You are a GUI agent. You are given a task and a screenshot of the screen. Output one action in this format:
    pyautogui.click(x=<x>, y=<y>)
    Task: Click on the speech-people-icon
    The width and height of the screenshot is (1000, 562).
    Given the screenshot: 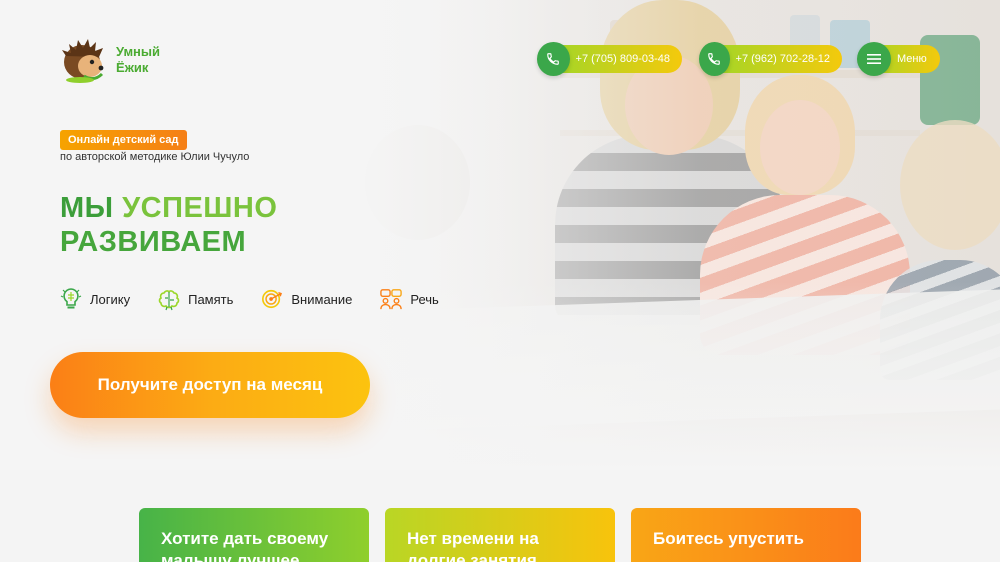 What is the action you would take?
    pyautogui.click(x=391, y=299)
    